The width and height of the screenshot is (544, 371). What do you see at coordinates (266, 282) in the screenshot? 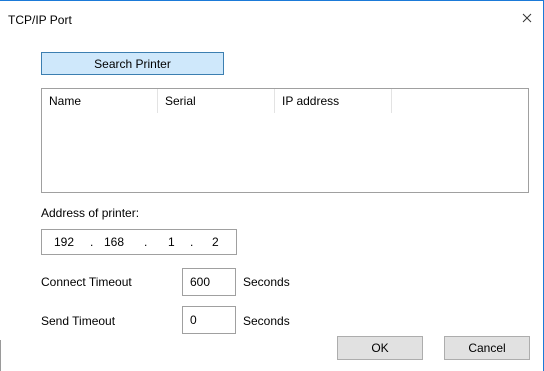
I see `connect-timeout-unit: Seconds` at bounding box center [266, 282].